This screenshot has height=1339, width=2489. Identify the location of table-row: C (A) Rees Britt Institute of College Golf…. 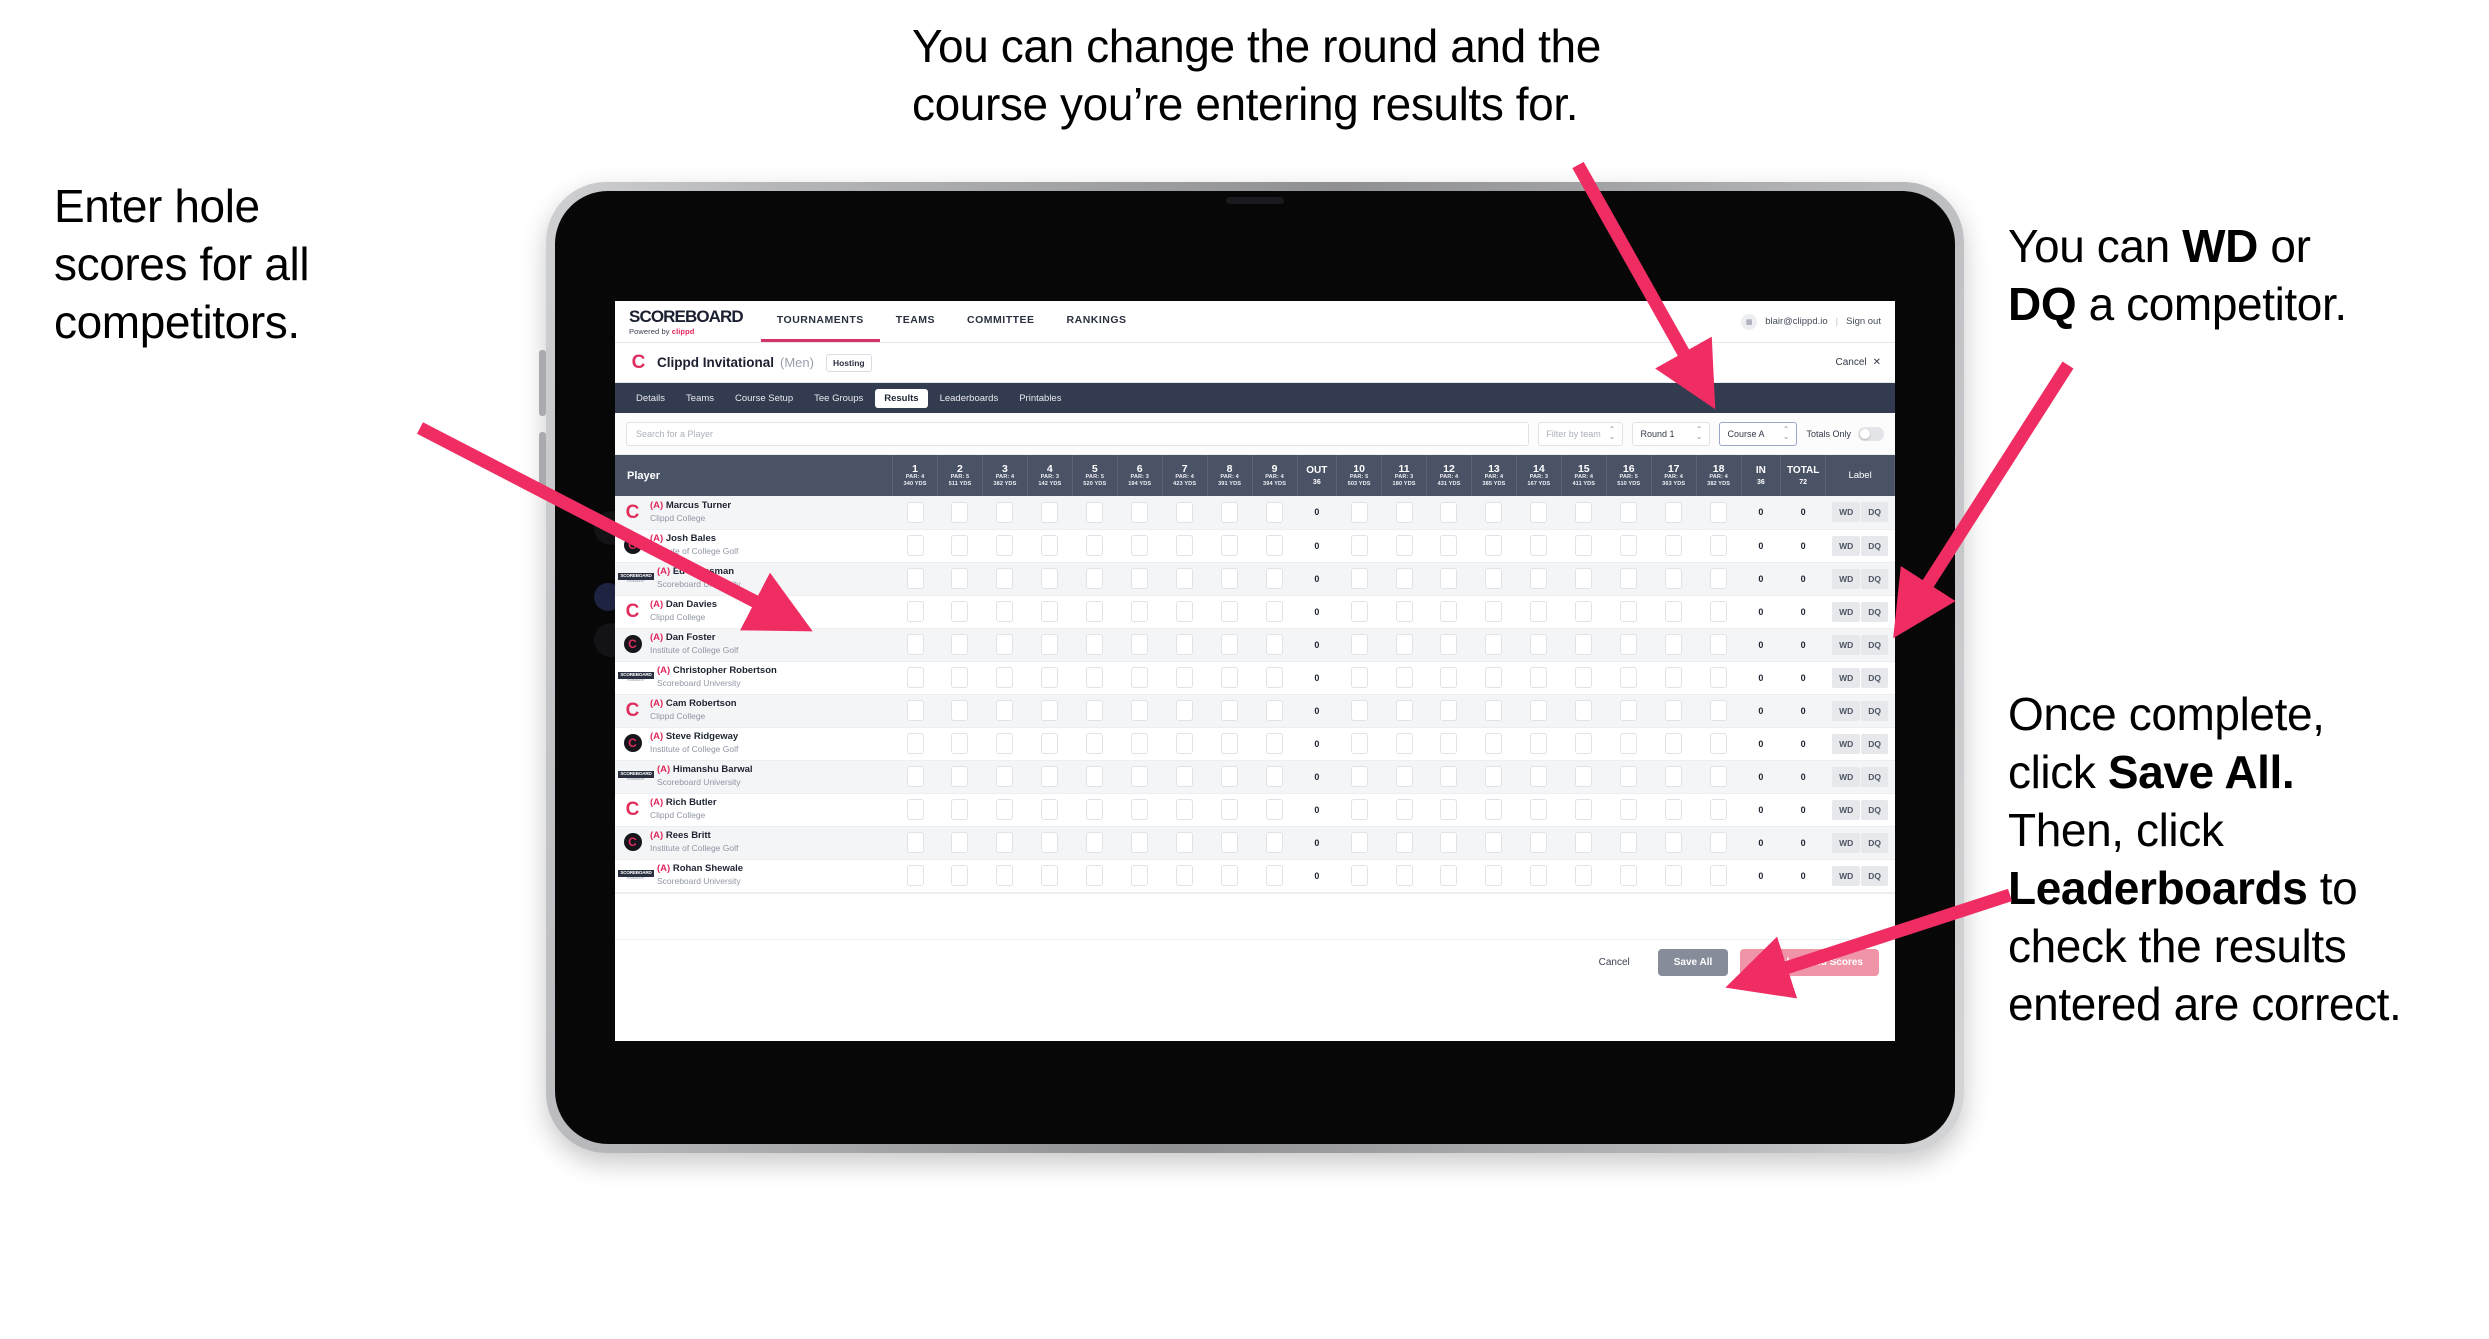
(1255, 843).